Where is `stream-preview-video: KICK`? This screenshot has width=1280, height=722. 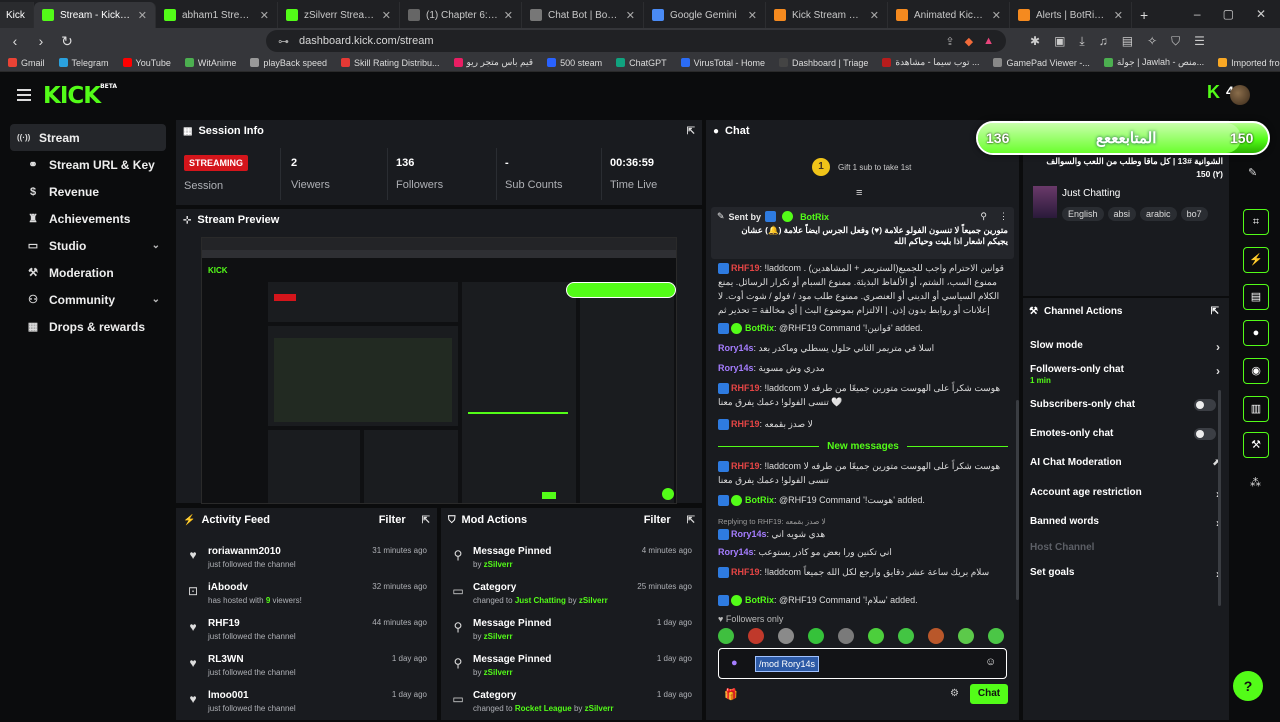
stream-preview-video: KICK is located at coordinates (439, 370).